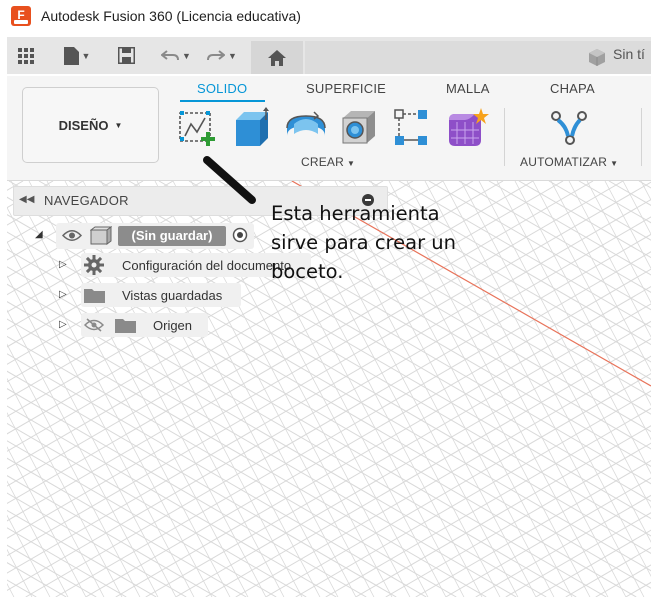  What do you see at coordinates (222, 101) in the screenshot?
I see `active-tab-indicator` at bounding box center [222, 101].